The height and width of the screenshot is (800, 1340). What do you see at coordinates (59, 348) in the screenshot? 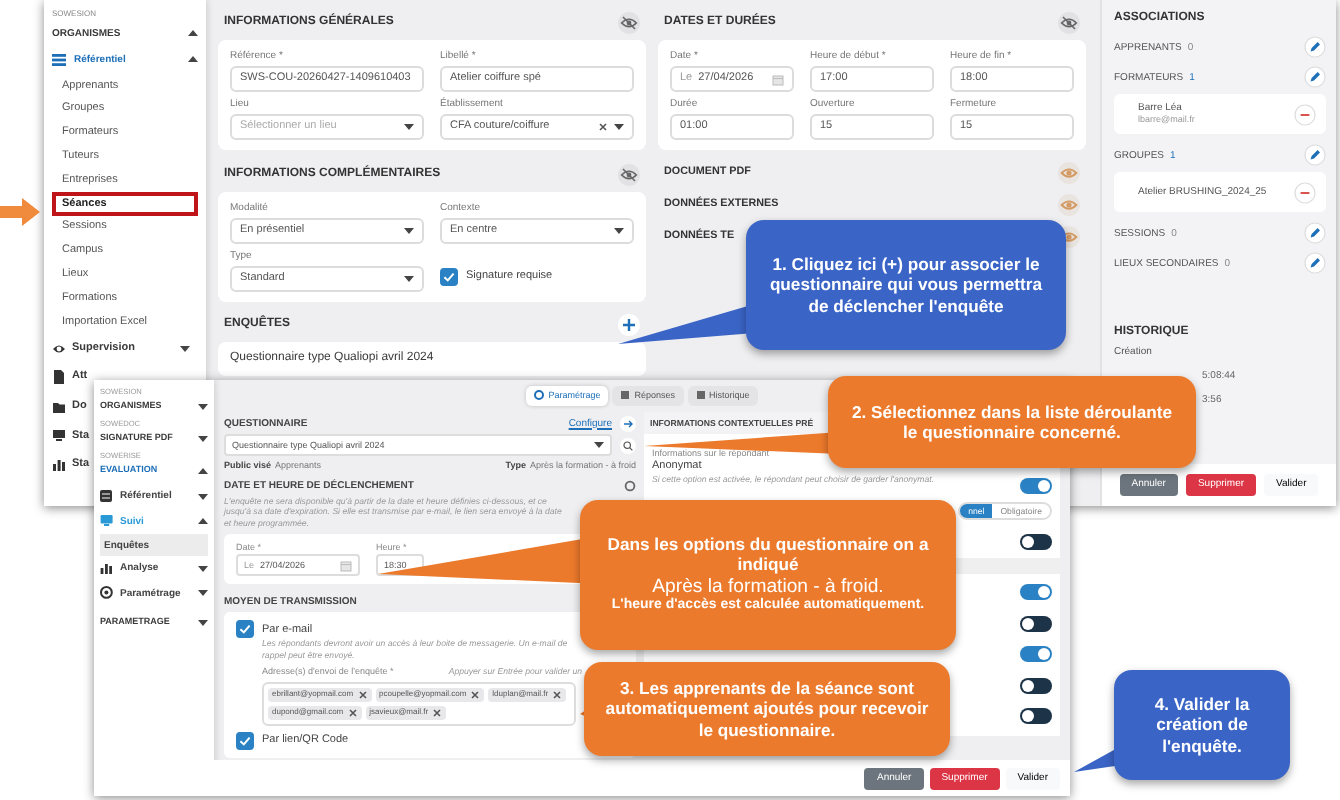
I see `eye-icon` at bounding box center [59, 348].